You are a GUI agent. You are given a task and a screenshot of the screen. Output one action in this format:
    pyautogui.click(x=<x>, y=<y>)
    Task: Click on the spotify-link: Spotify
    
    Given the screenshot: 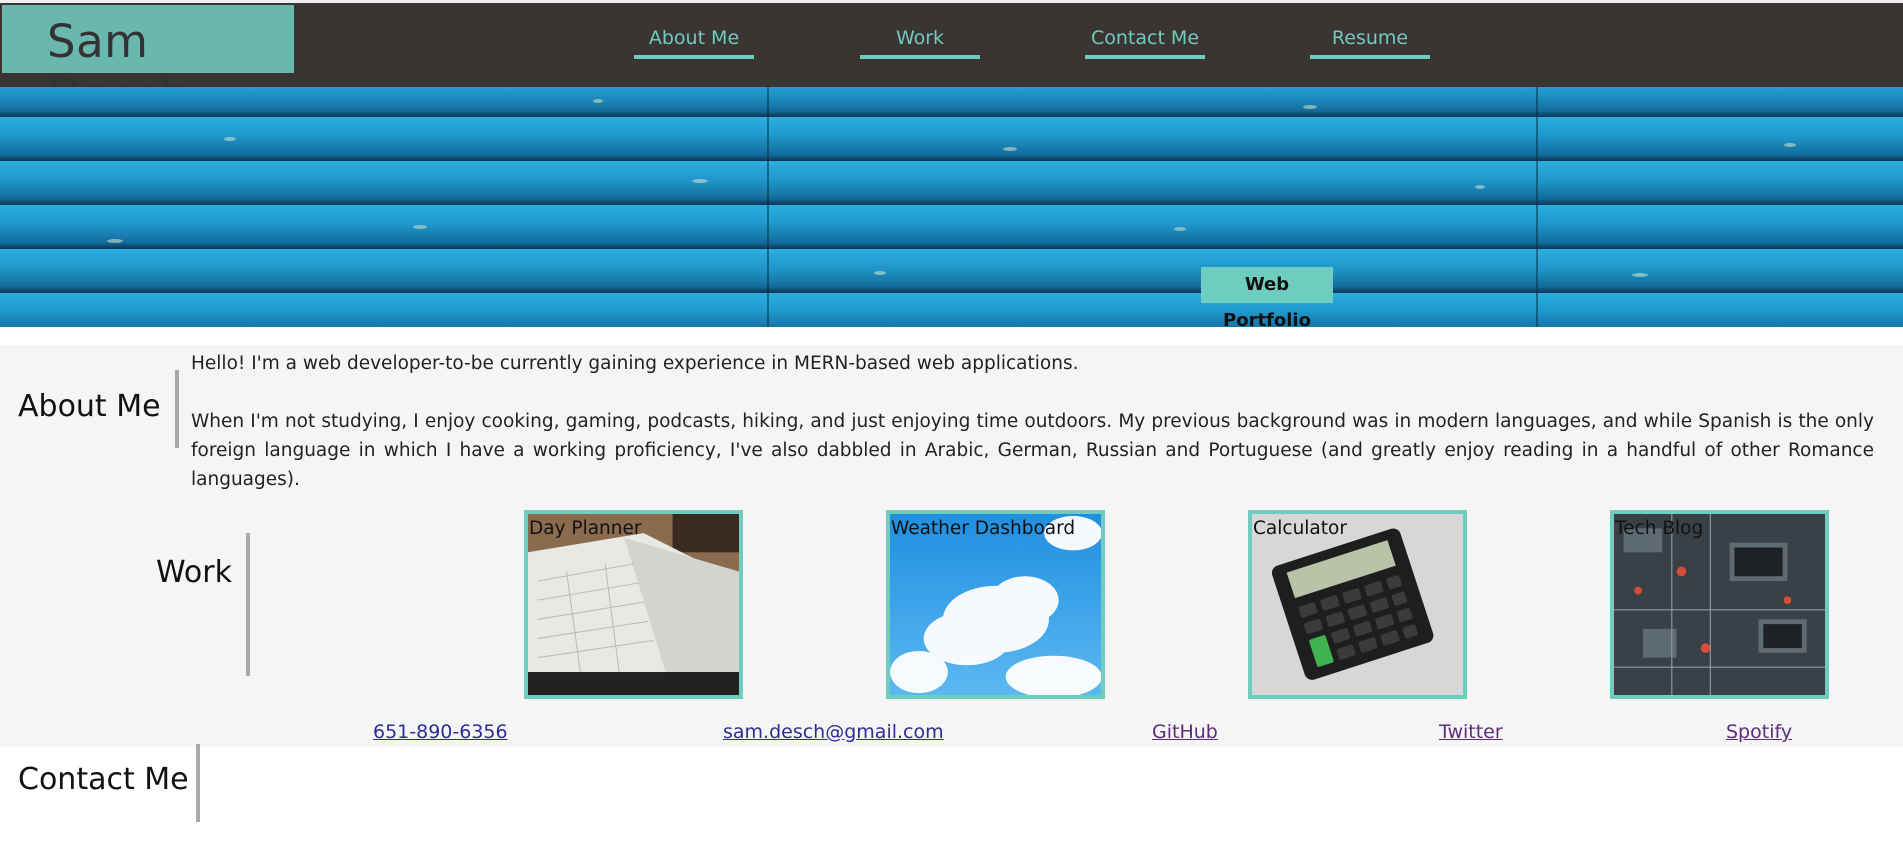 What is the action you would take?
    pyautogui.click(x=1759, y=732)
    